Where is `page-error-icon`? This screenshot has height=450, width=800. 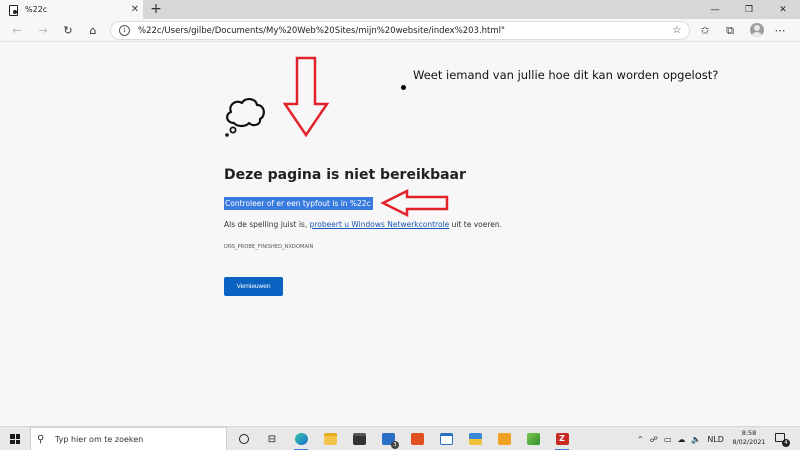
page-error-icon is located at coordinates (13, 10).